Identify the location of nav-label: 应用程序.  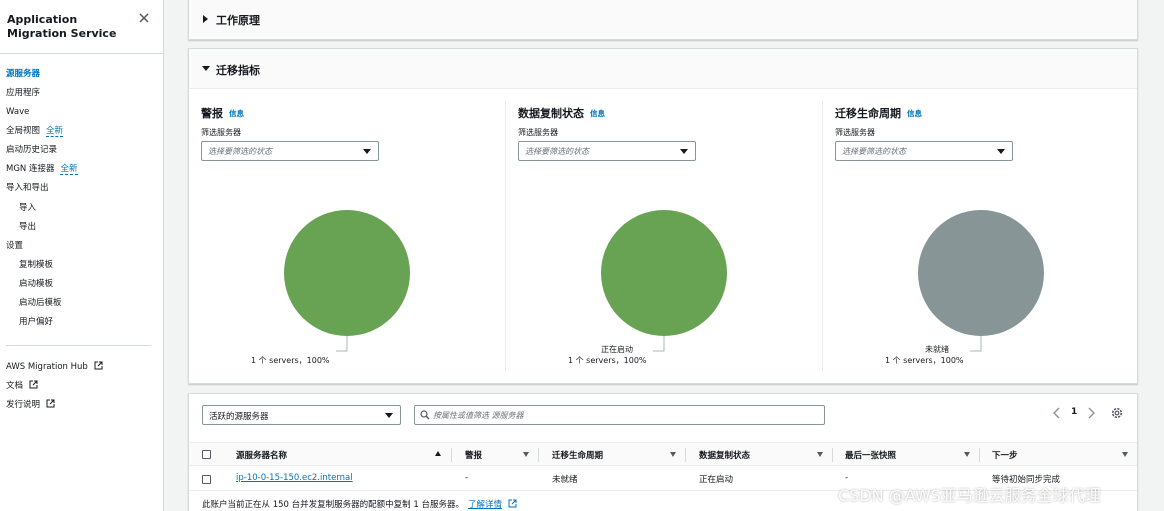
(23, 93).